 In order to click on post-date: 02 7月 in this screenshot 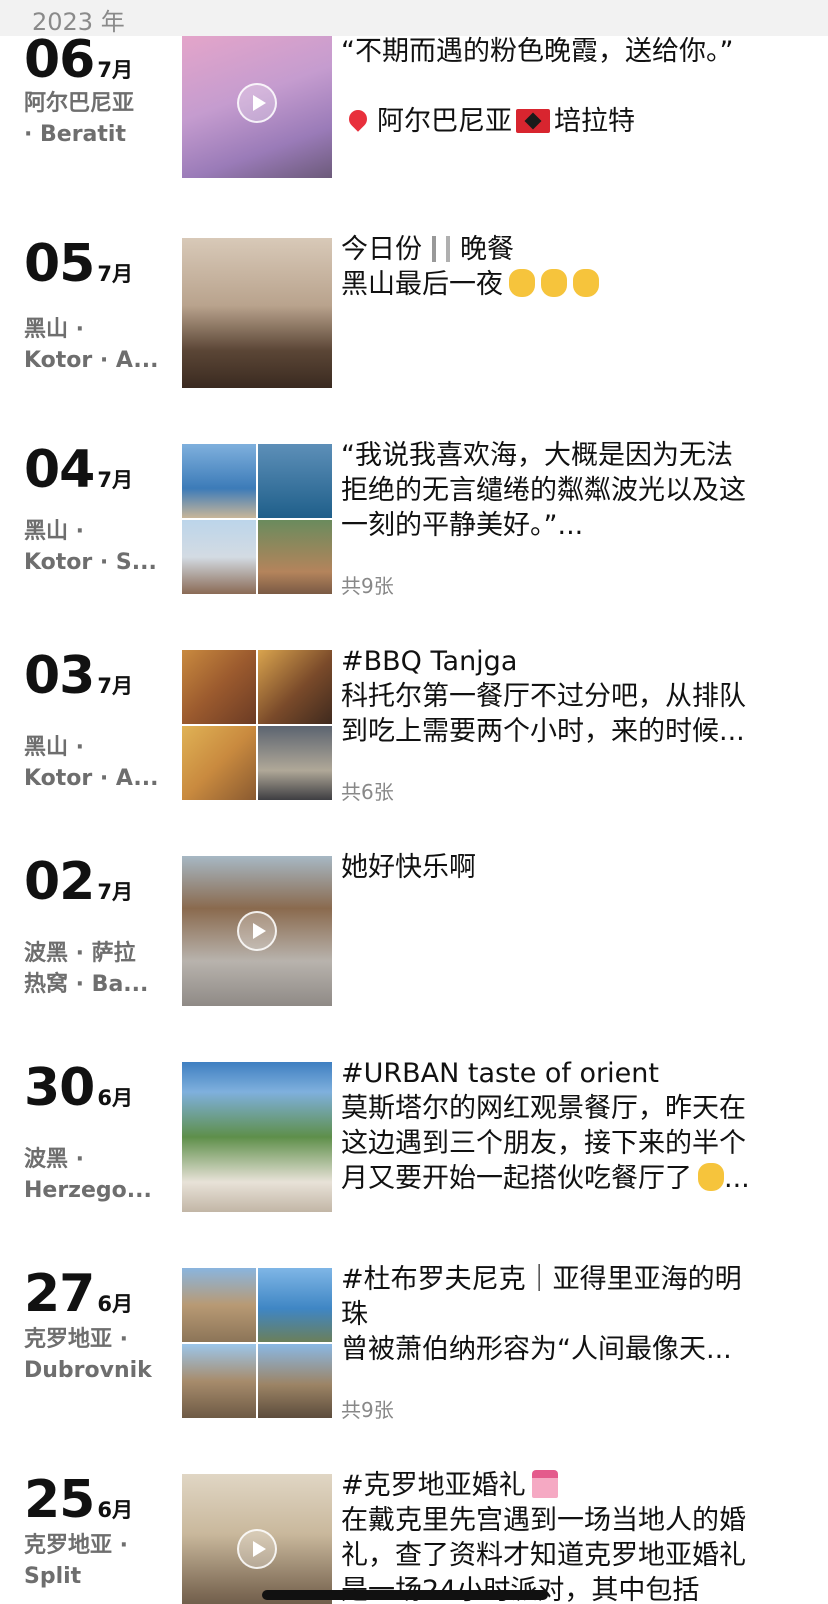, I will do `click(78, 882)`.